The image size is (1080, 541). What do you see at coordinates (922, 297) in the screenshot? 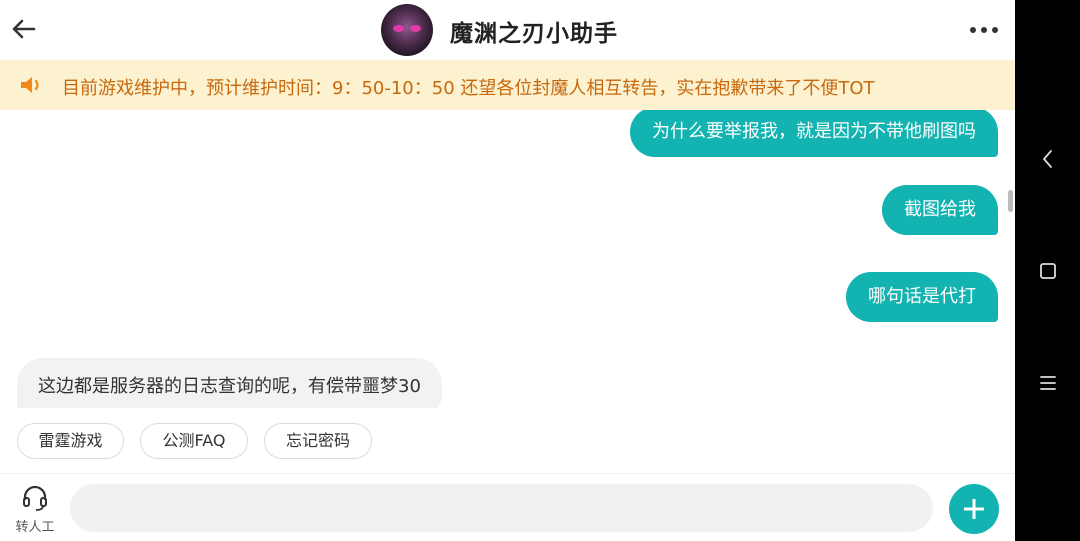
I see `message-outgoing: 哪句话是代打` at bounding box center [922, 297].